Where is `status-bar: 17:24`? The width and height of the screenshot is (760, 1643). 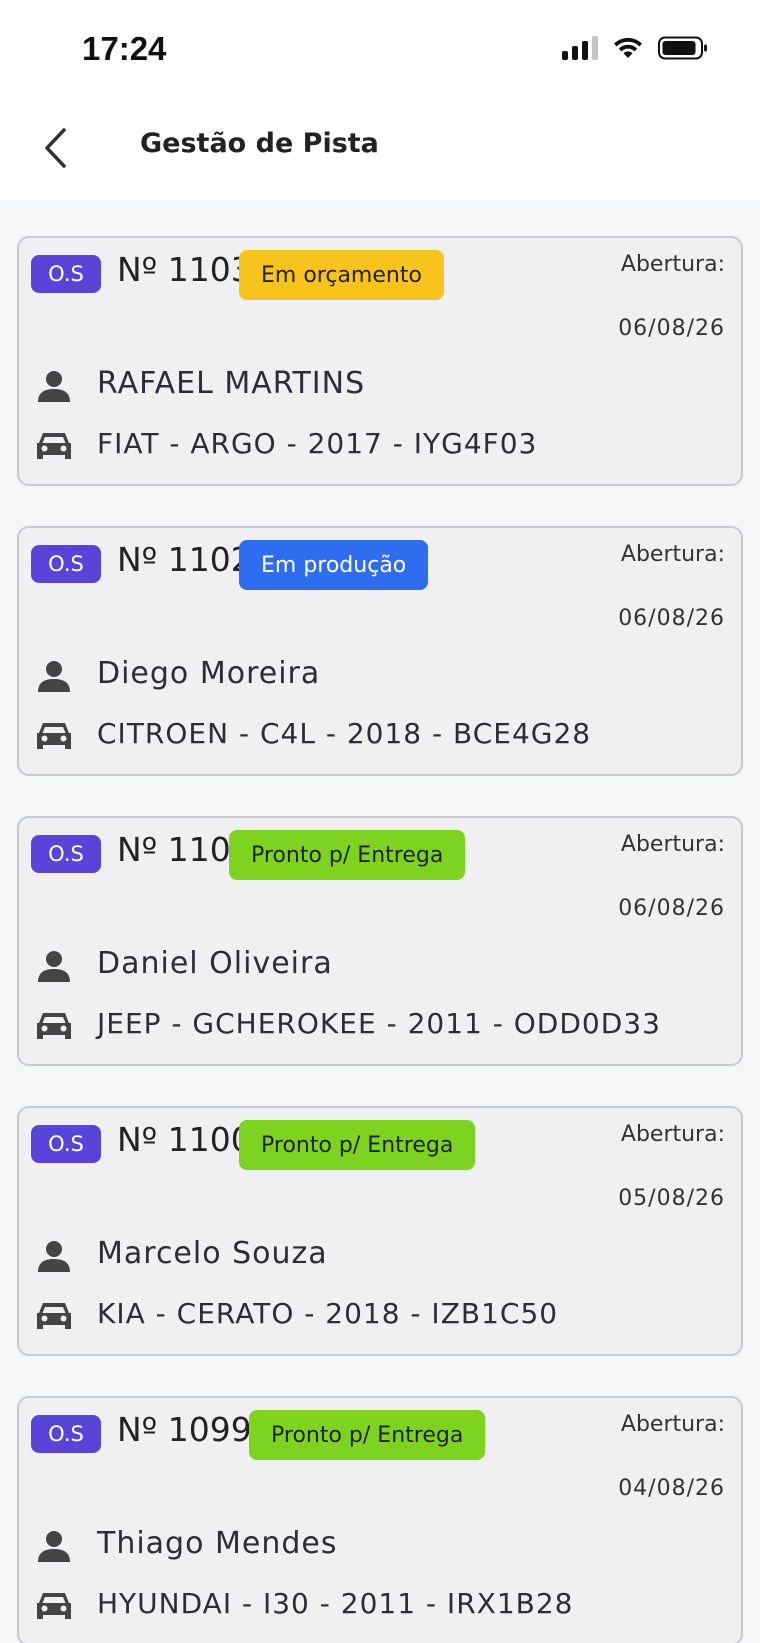 status-bar: 17:24 is located at coordinates (380, 50).